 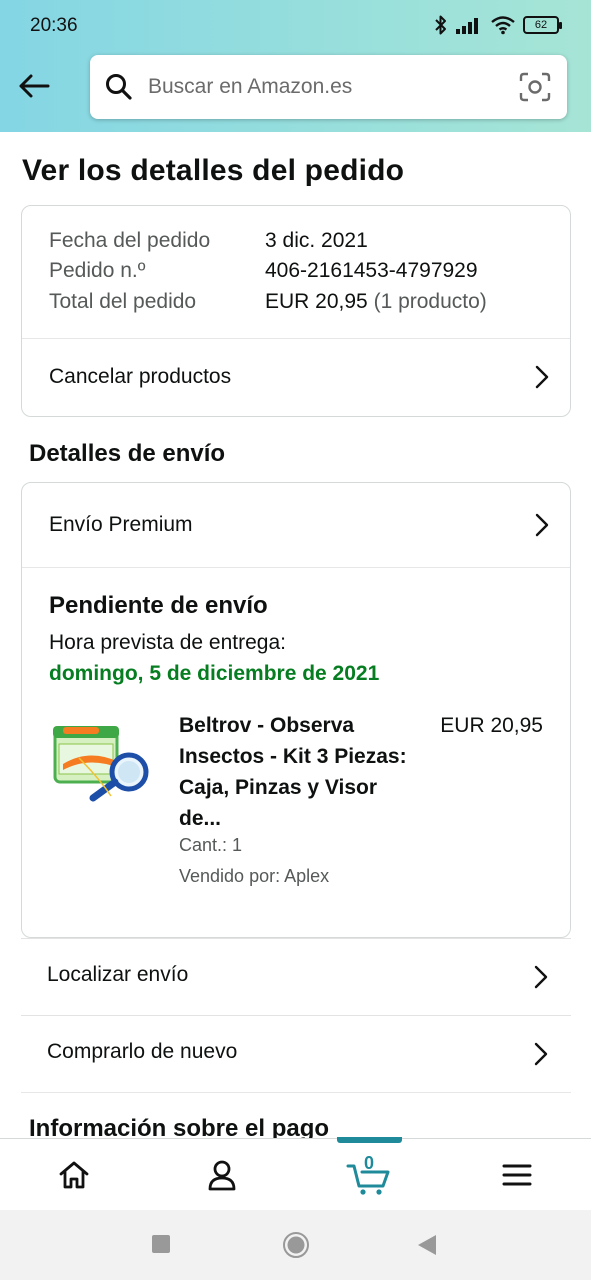 I want to click on home-icon, so click(x=74, y=1175).